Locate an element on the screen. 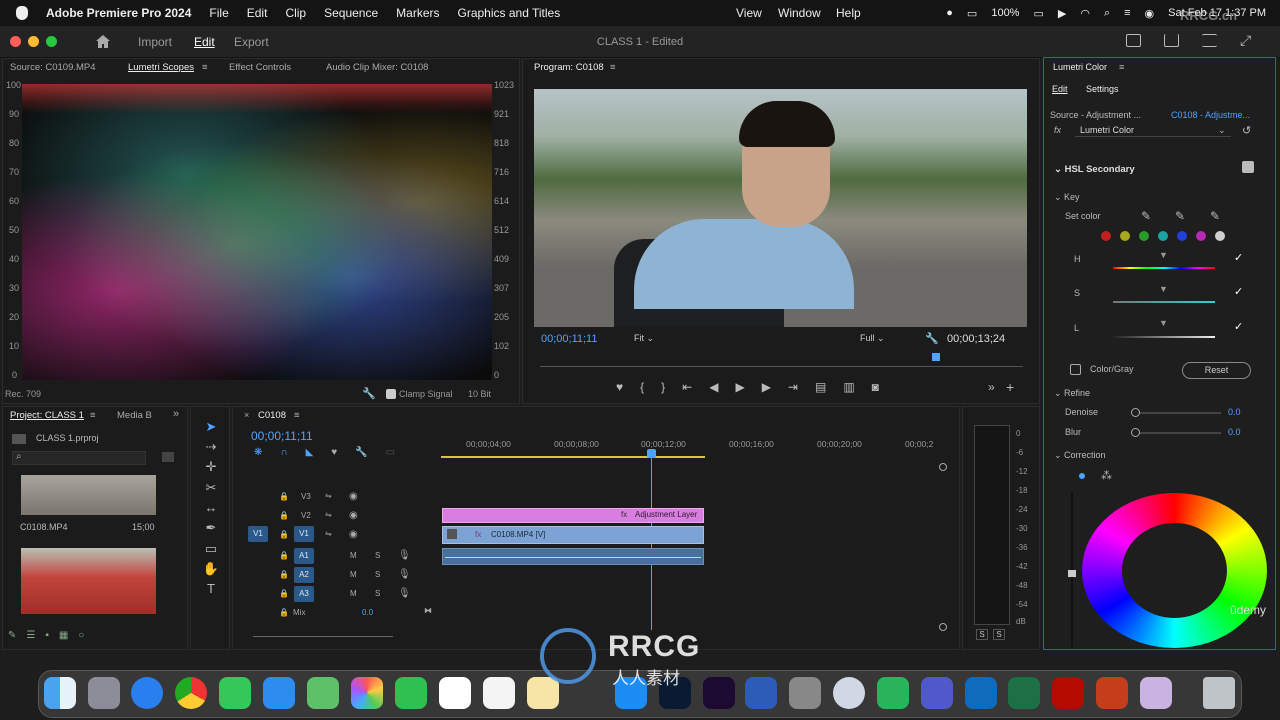 This screenshot has height=720, width=1280. blur-slider-handle is located at coordinates (1135, 432).